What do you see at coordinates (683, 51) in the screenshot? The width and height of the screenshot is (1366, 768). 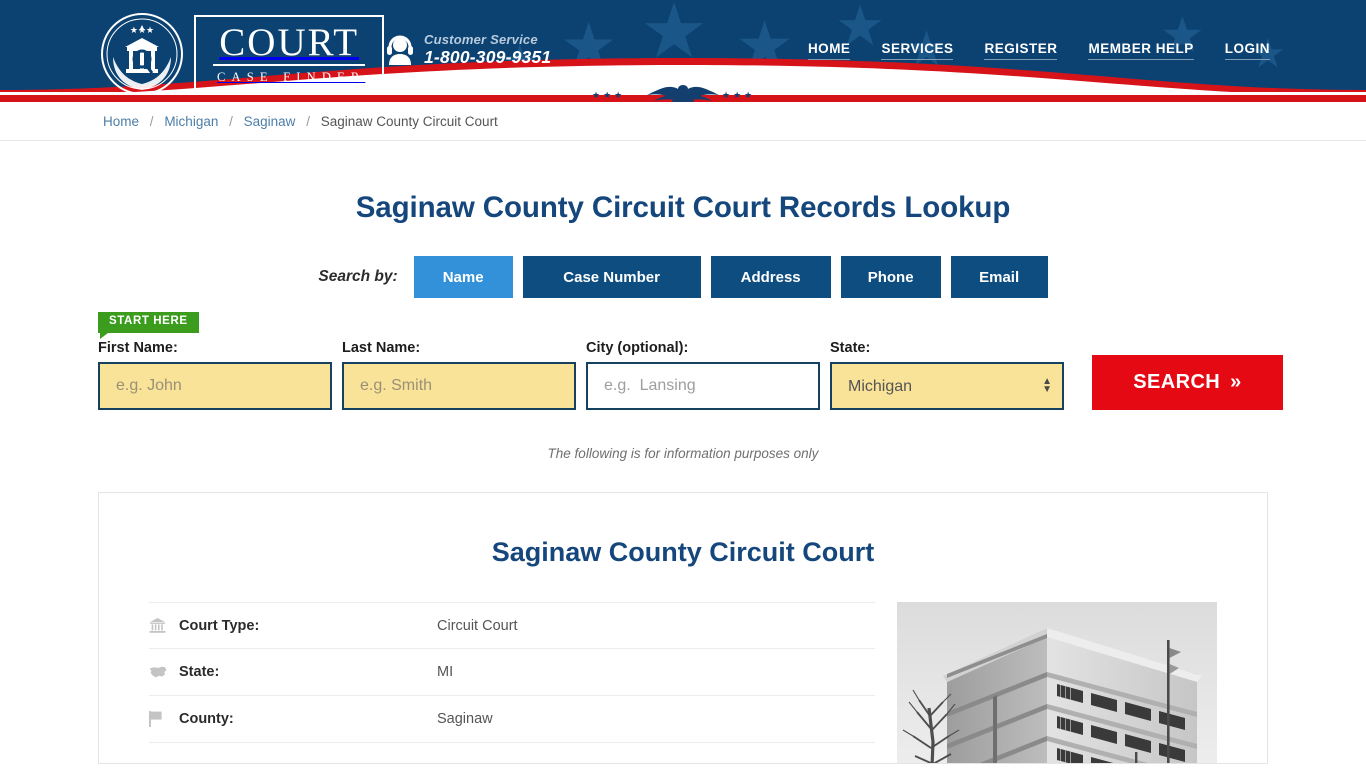 I see `site-header: ★ ★ ★ ★ ★ ★ ★ ★ ★★★ ★★★ ★★★` at bounding box center [683, 51].